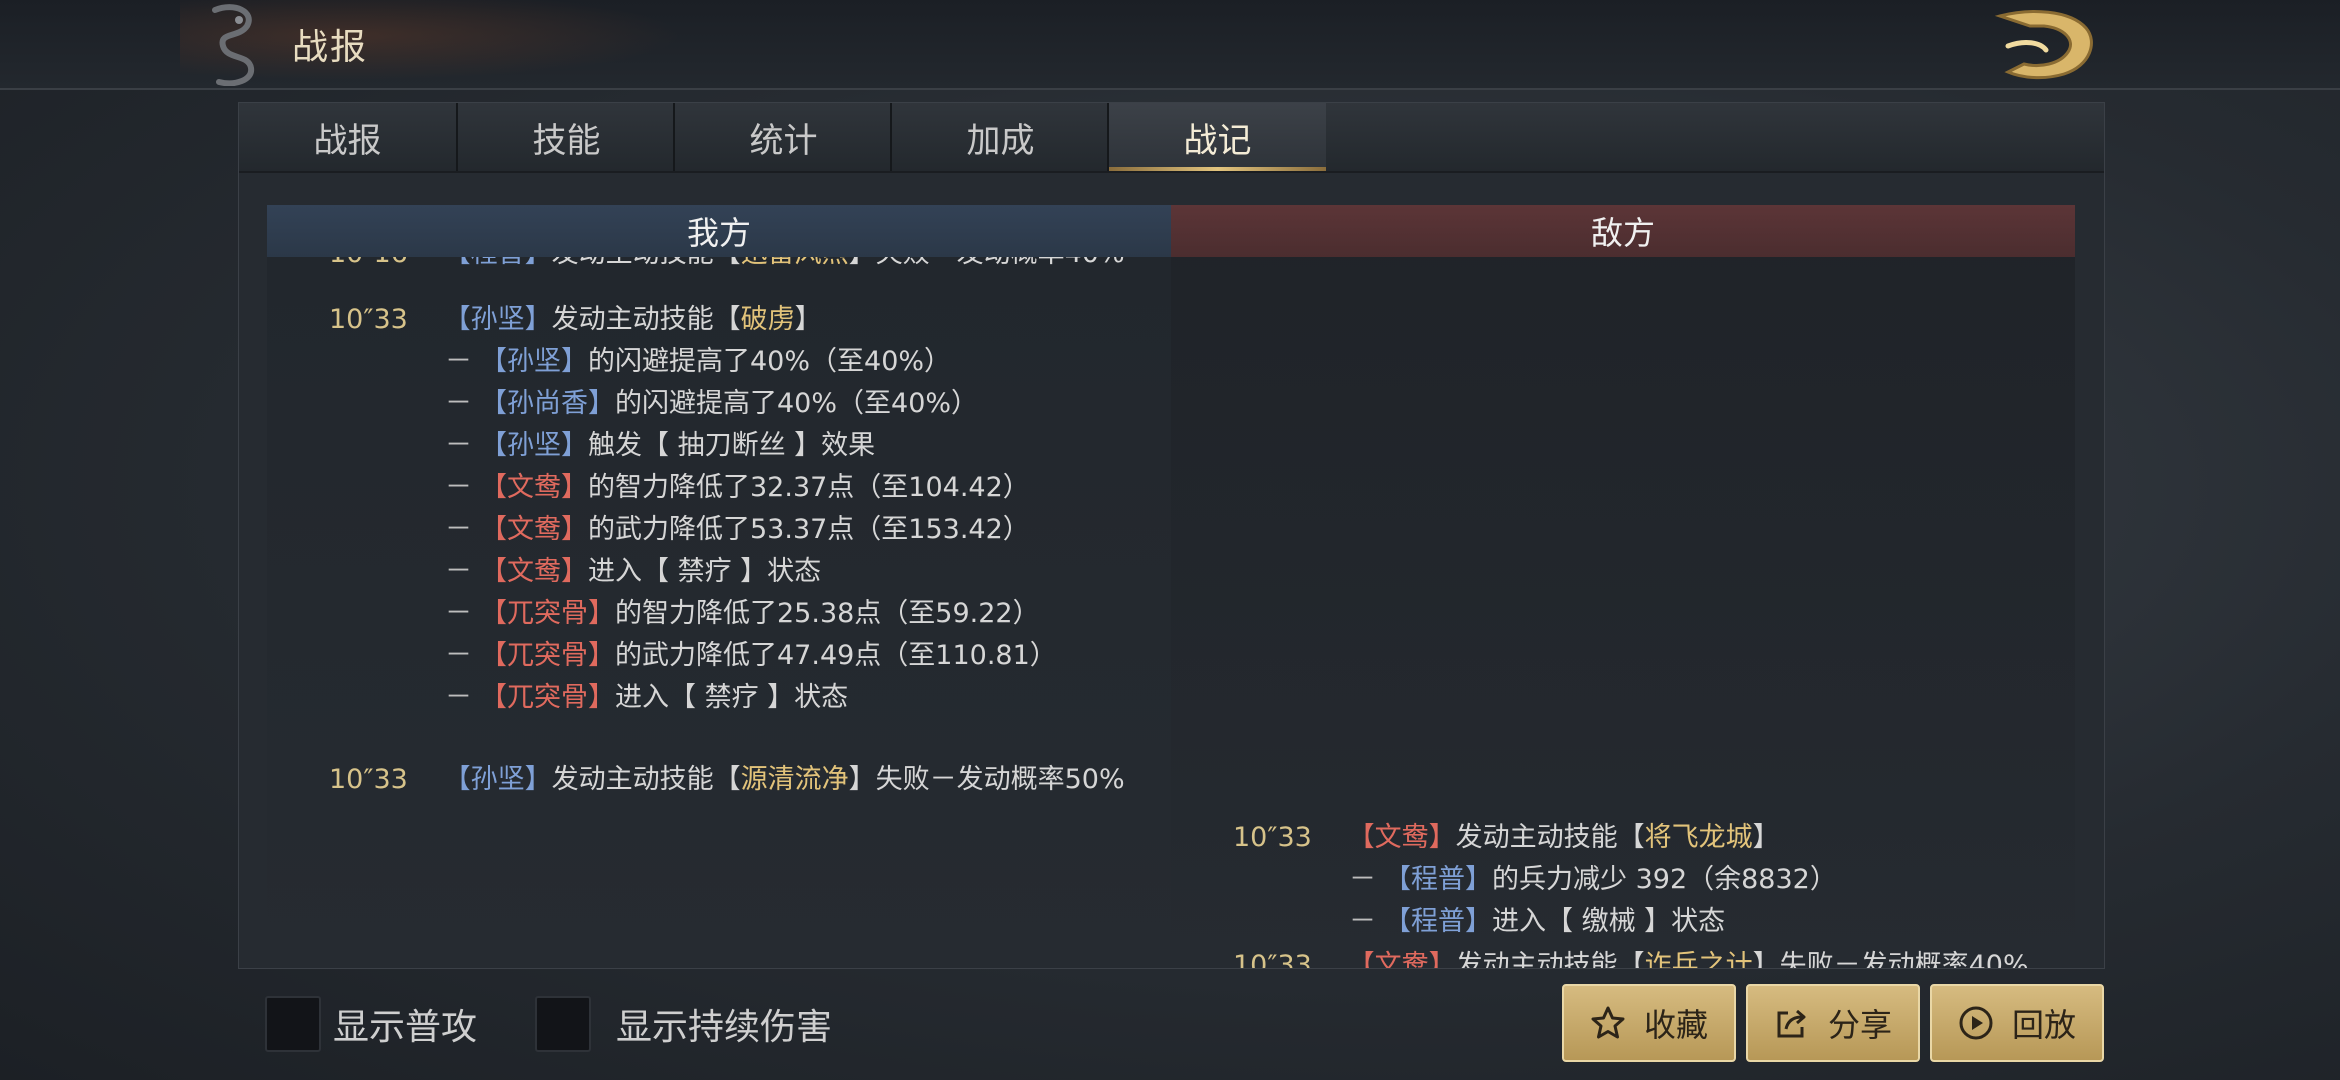 Image resolution: width=2340 pixels, height=1080 pixels. I want to click on log-sub-line: － 【兀突骨】的武力降低了47.49点（至110.81）, so click(717, 656).